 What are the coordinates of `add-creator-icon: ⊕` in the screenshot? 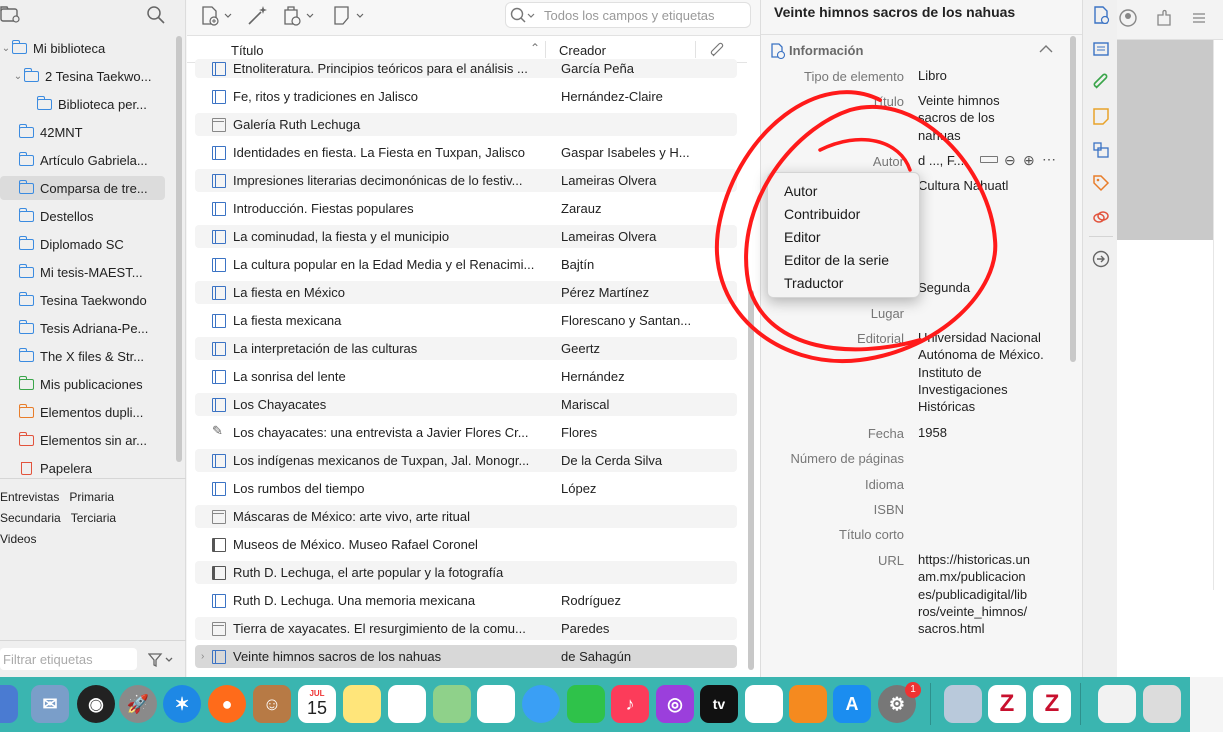 It's located at (1029, 160).